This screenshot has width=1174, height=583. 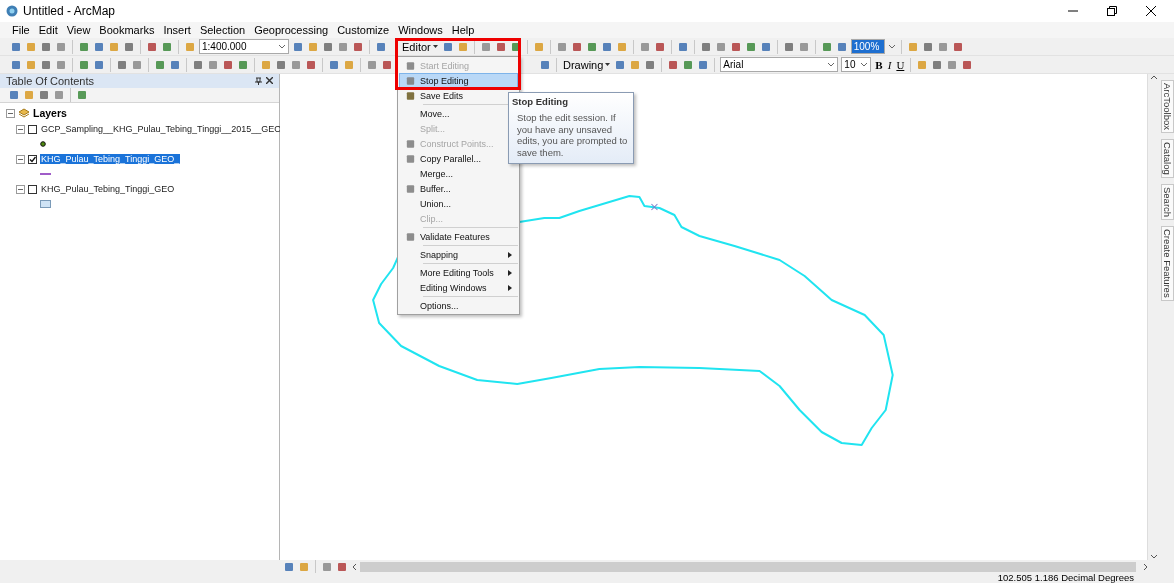 What do you see at coordinates (540, 101) in the screenshot?
I see `tooltip-title: Stop Editing` at bounding box center [540, 101].